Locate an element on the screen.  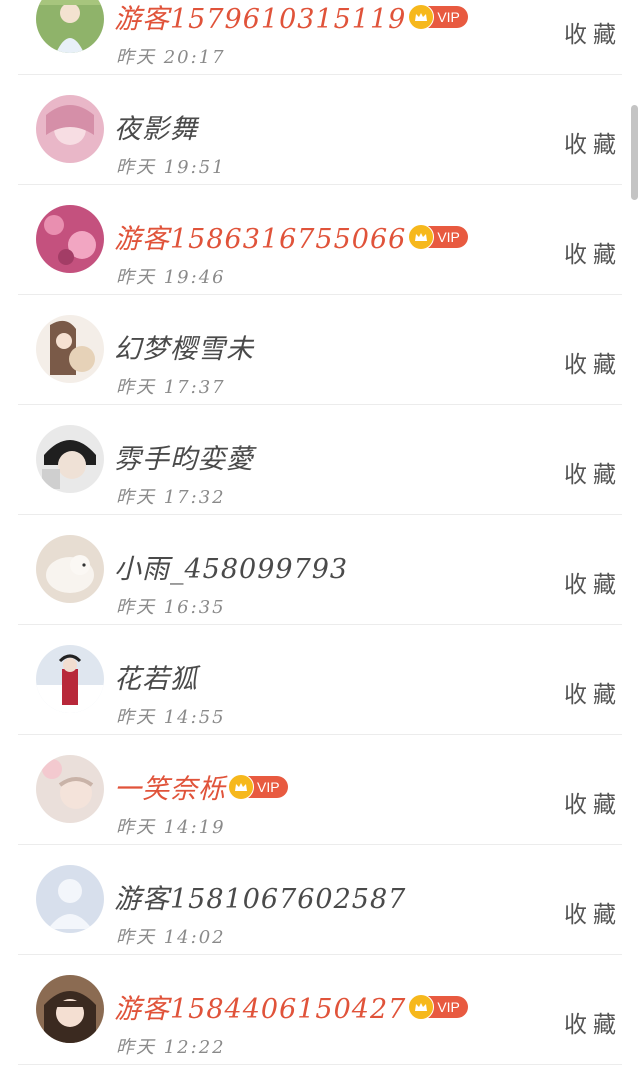
user-name: 游客1584406150427 VIP is located at coordinates (291, 1006).